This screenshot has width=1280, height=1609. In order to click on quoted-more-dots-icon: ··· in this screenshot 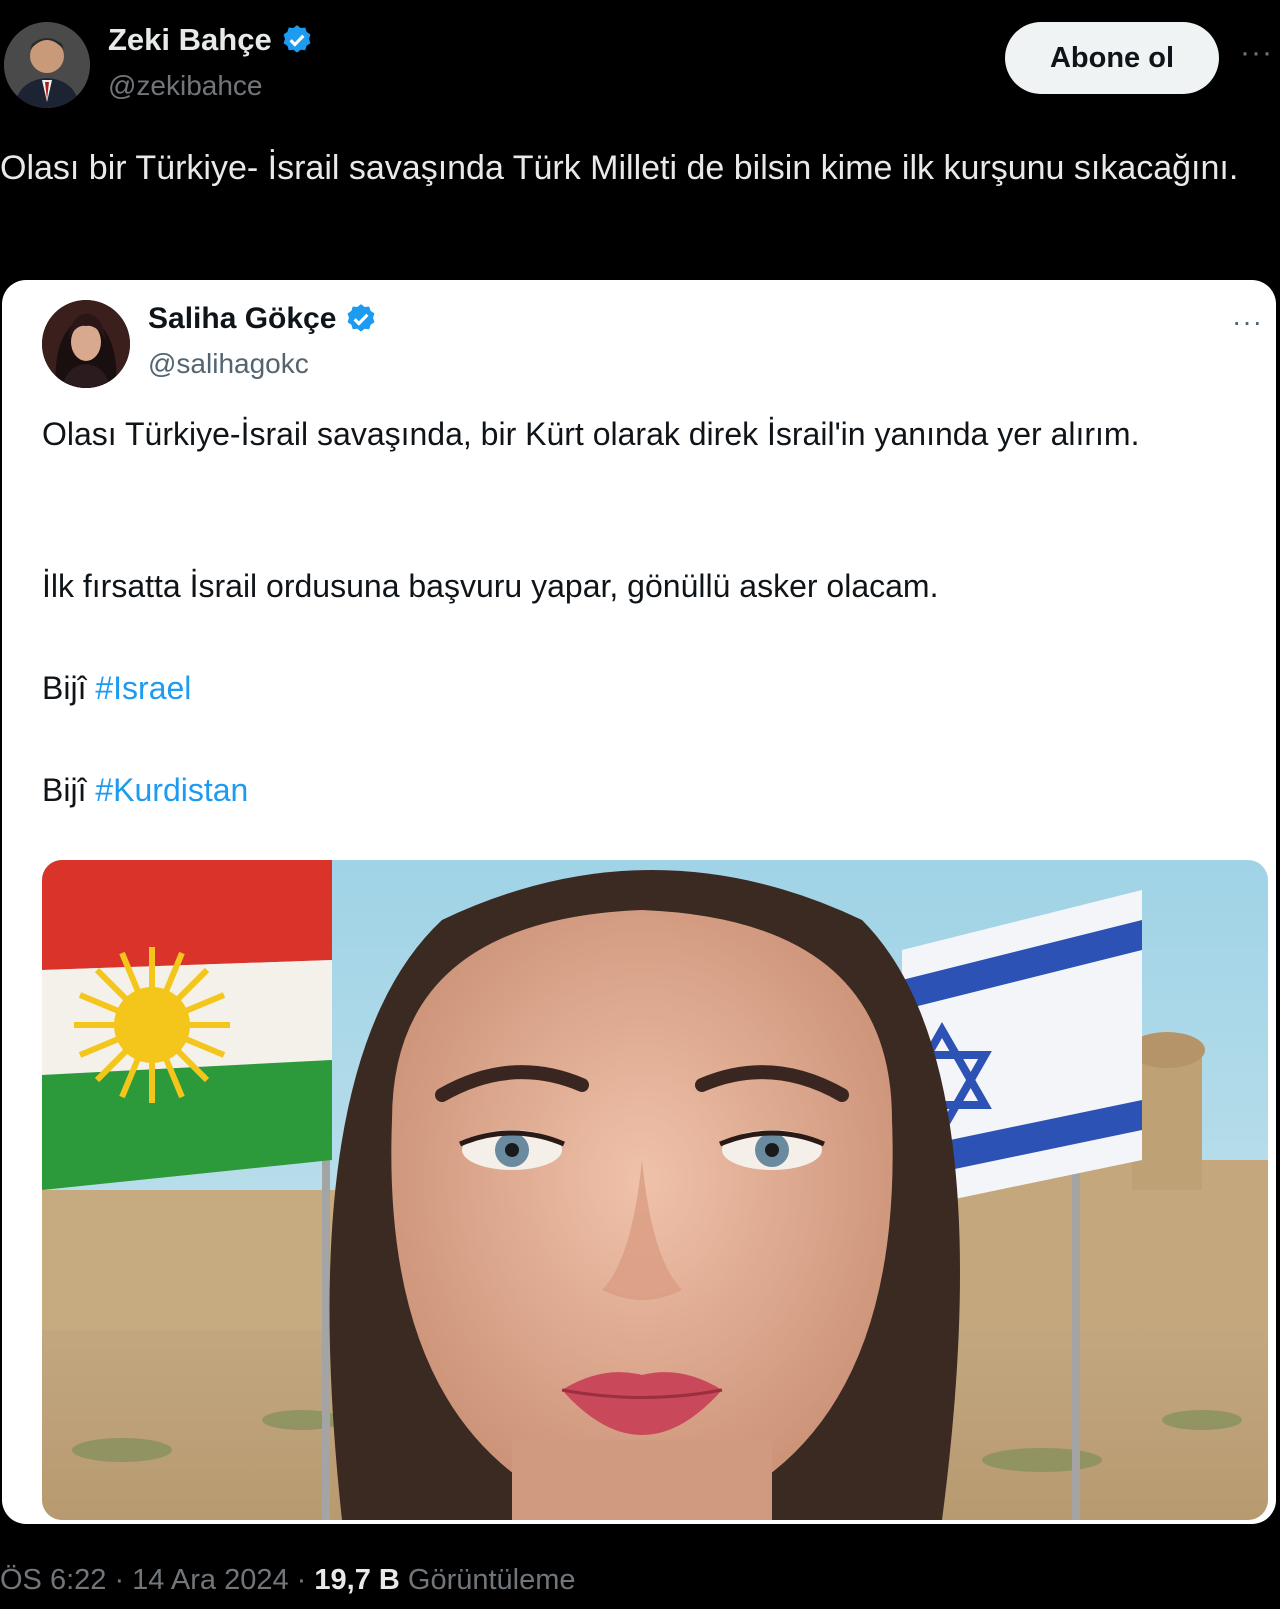, I will do `click(1247, 322)`.